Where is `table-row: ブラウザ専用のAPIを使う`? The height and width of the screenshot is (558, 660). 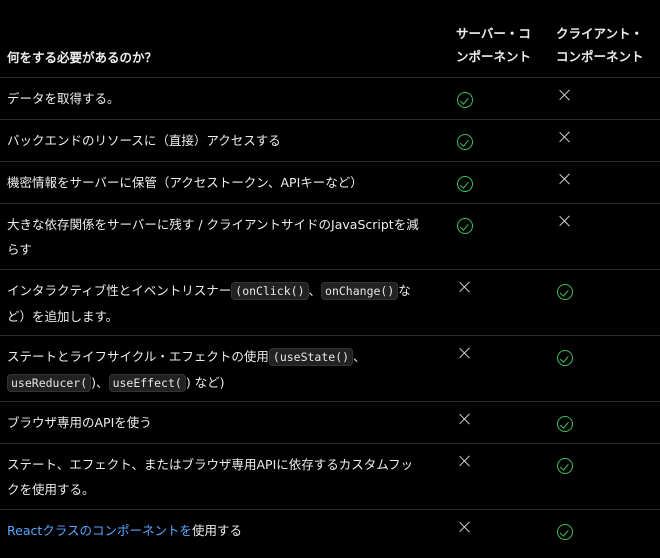 table-row: ブラウザ専用のAPIを使う is located at coordinates (330, 423).